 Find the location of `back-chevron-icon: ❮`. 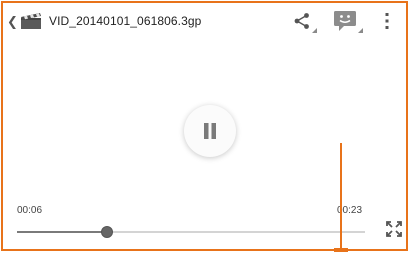

back-chevron-icon: ❮ is located at coordinates (12, 21).